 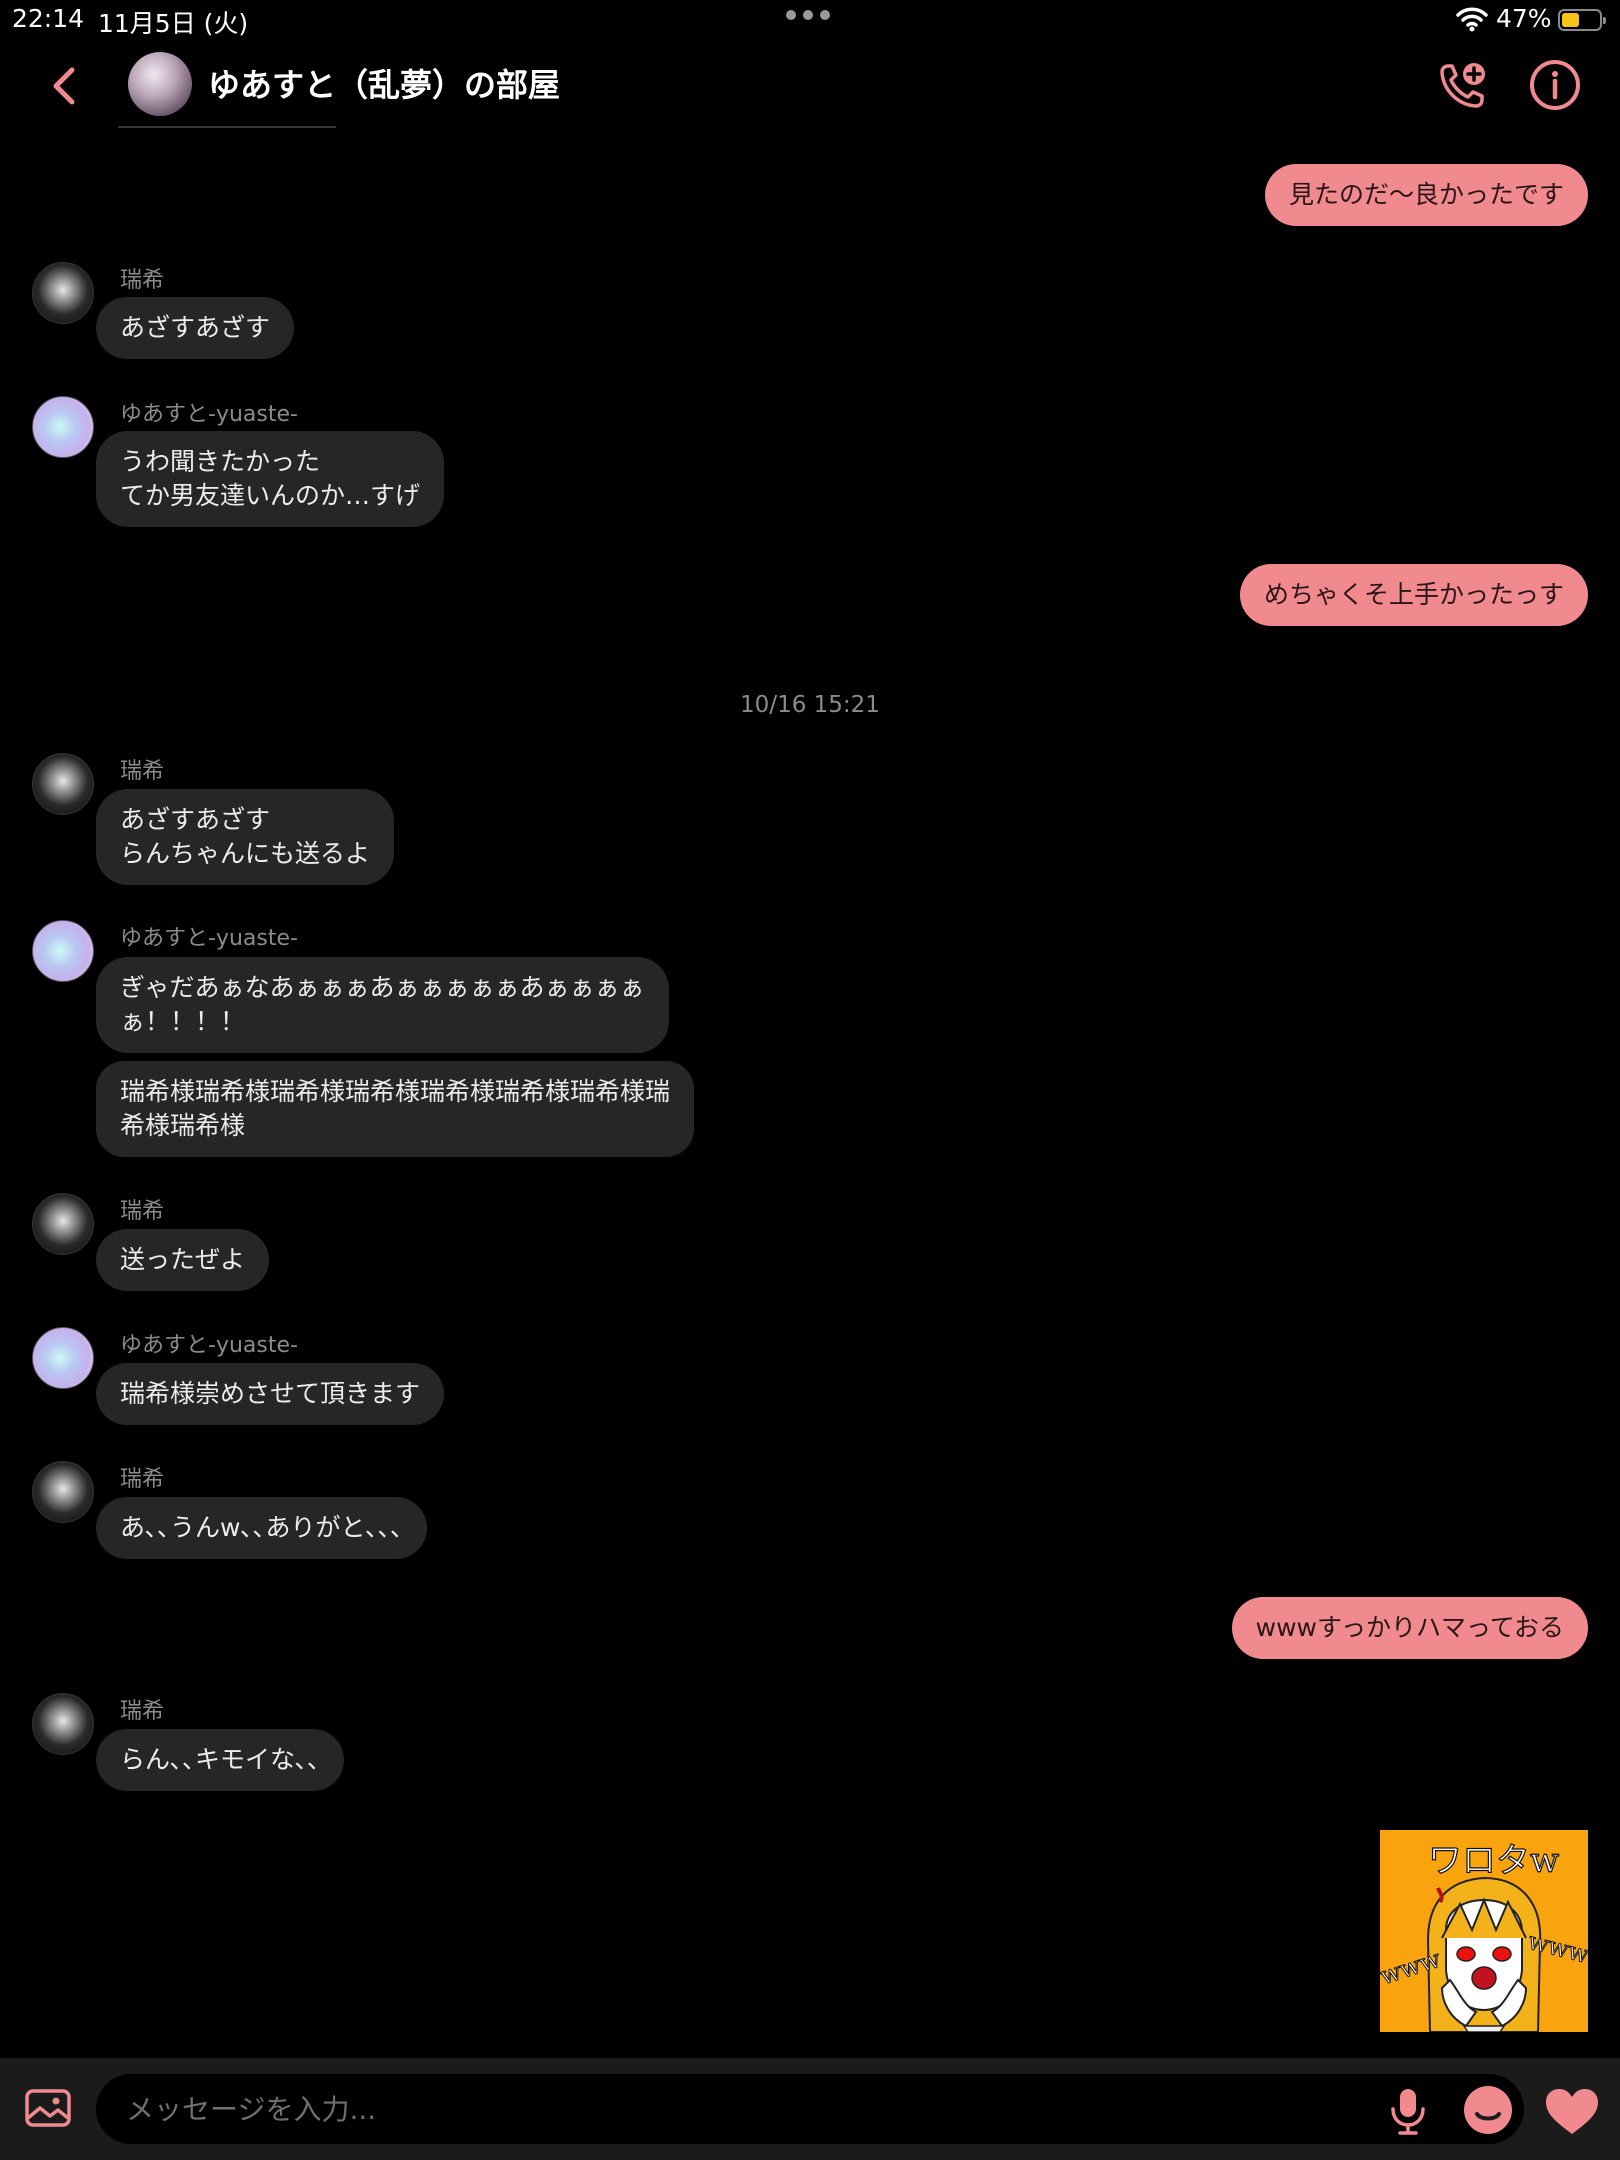 What do you see at coordinates (1570, 20) in the screenshot?
I see `battery-fill` at bounding box center [1570, 20].